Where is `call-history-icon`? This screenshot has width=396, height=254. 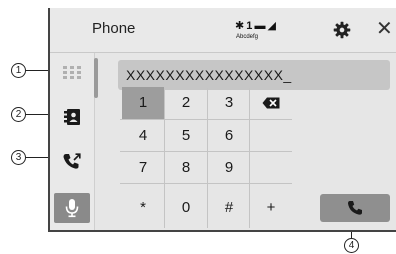
call-history-icon is located at coordinates (72, 161).